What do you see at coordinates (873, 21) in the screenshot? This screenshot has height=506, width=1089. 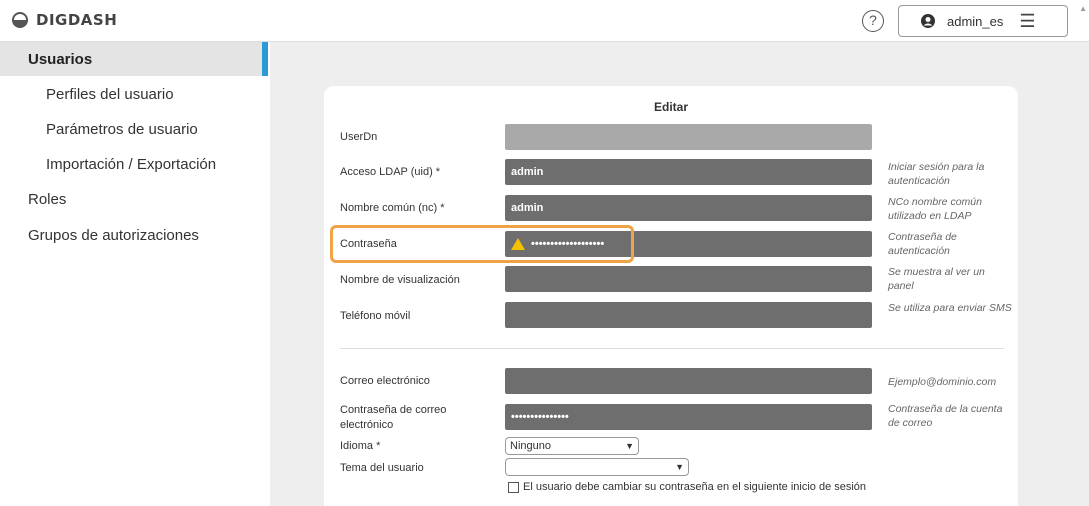 I see `help-icon: ?` at bounding box center [873, 21].